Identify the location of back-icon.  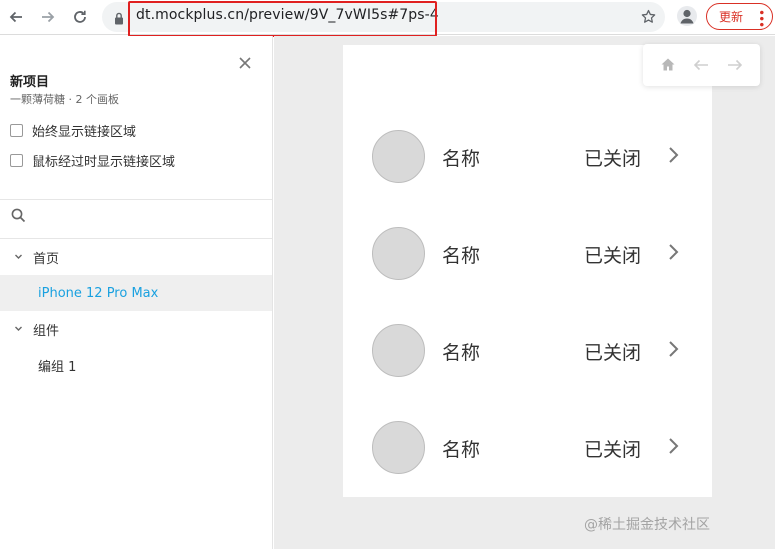
(16, 17).